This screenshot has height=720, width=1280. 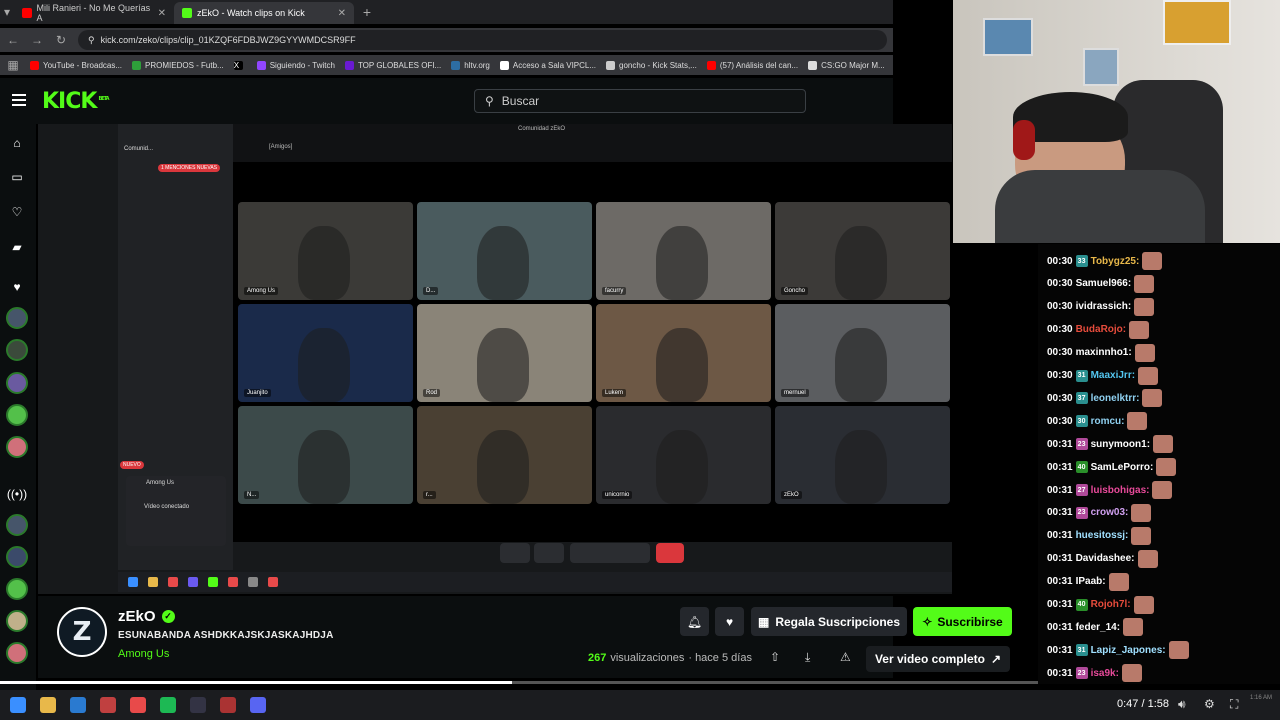 What do you see at coordinates (1182, 704) in the screenshot?
I see `volume-icon: 🔊︎` at bounding box center [1182, 704].